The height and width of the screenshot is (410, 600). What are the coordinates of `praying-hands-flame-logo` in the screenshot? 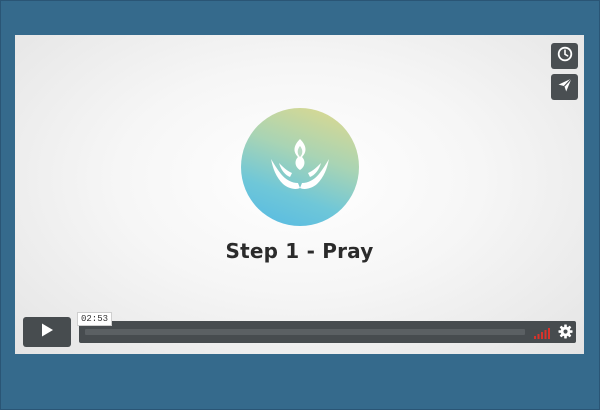 It's located at (300, 167).